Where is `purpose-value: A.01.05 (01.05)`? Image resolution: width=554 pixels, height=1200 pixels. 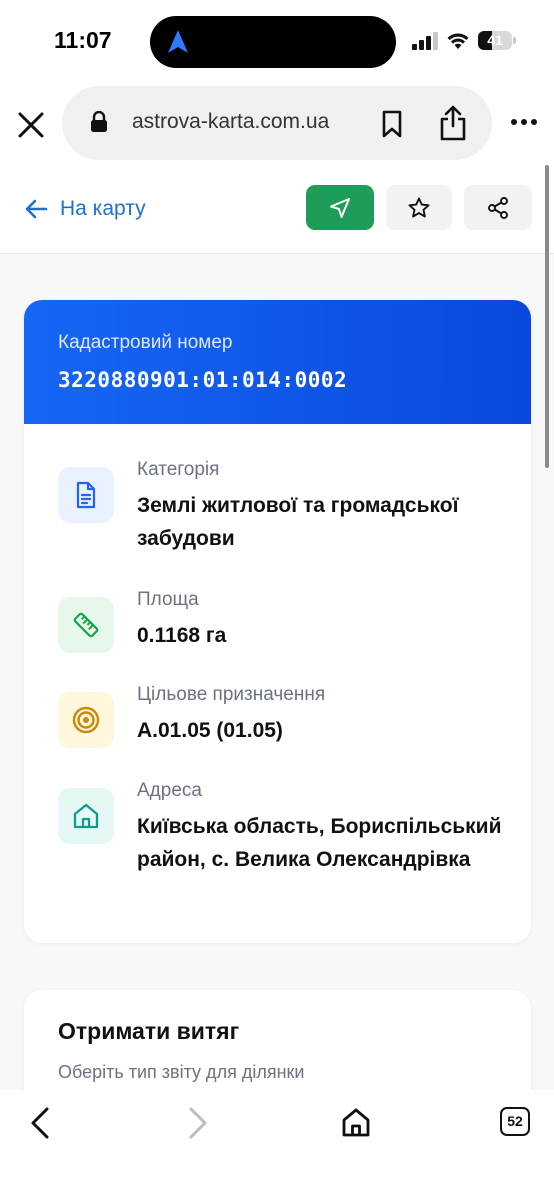
purpose-value: A.01.05 (01.05) is located at coordinates (210, 730).